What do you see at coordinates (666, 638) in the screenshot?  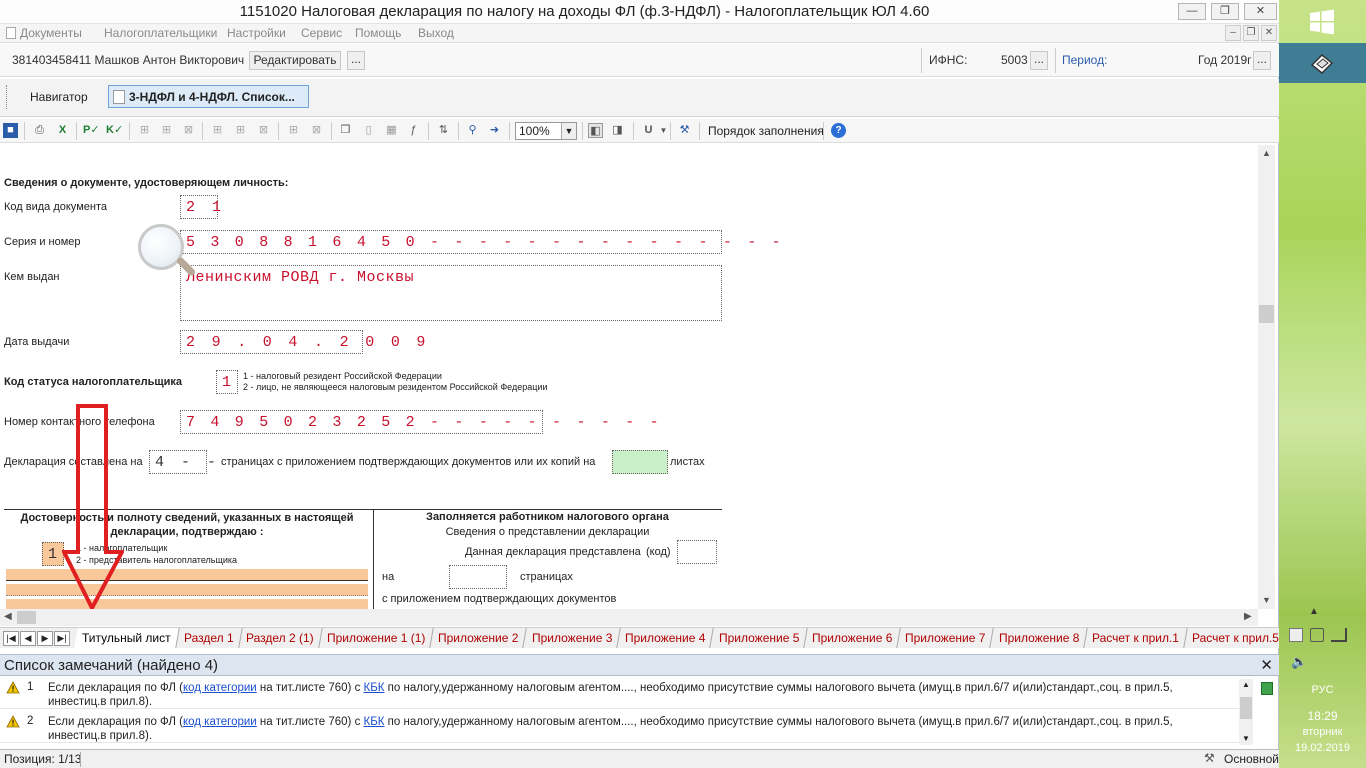 I see `tab-appendix-4: Приложение 4` at bounding box center [666, 638].